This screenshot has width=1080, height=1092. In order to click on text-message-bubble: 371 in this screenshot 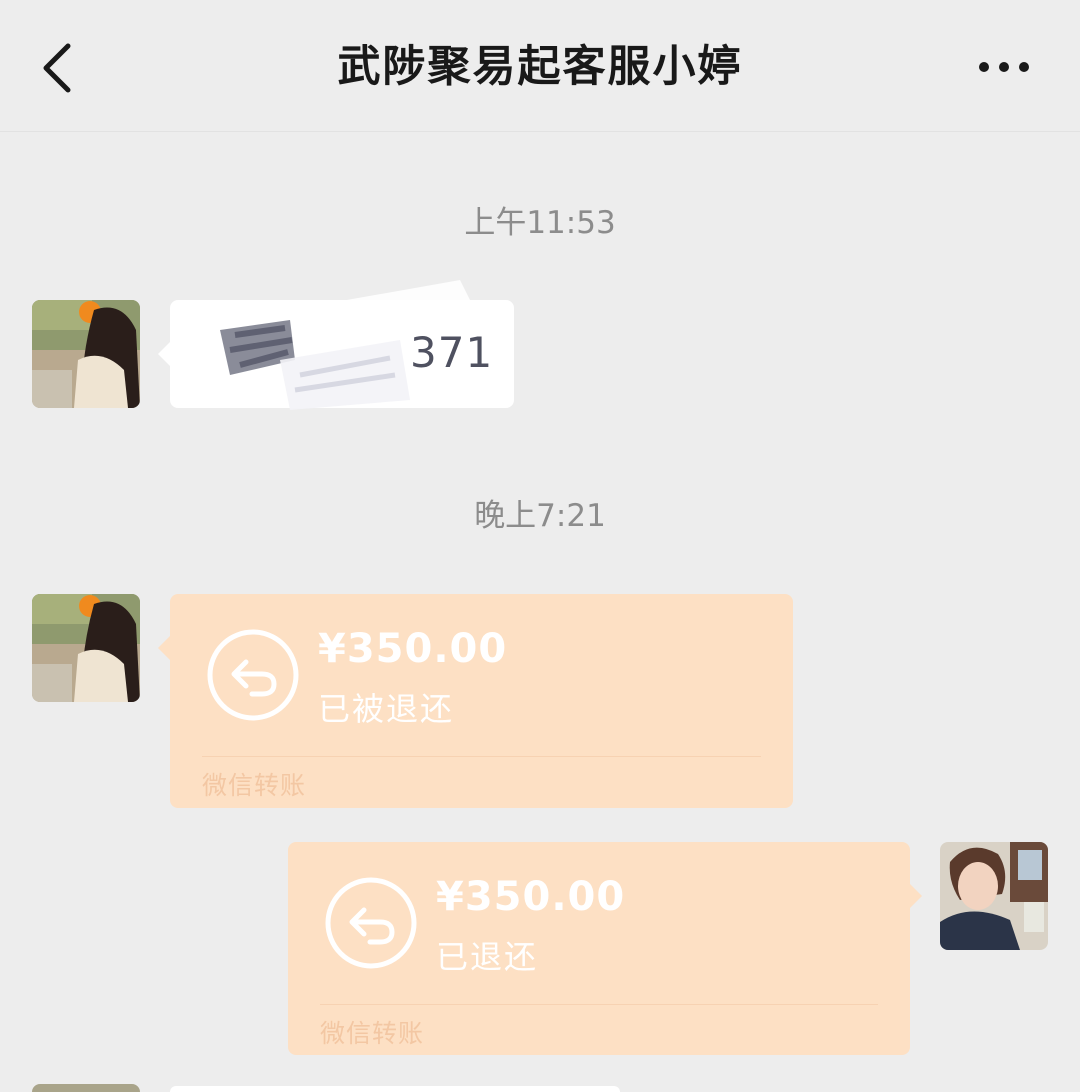, I will do `click(336, 345)`.